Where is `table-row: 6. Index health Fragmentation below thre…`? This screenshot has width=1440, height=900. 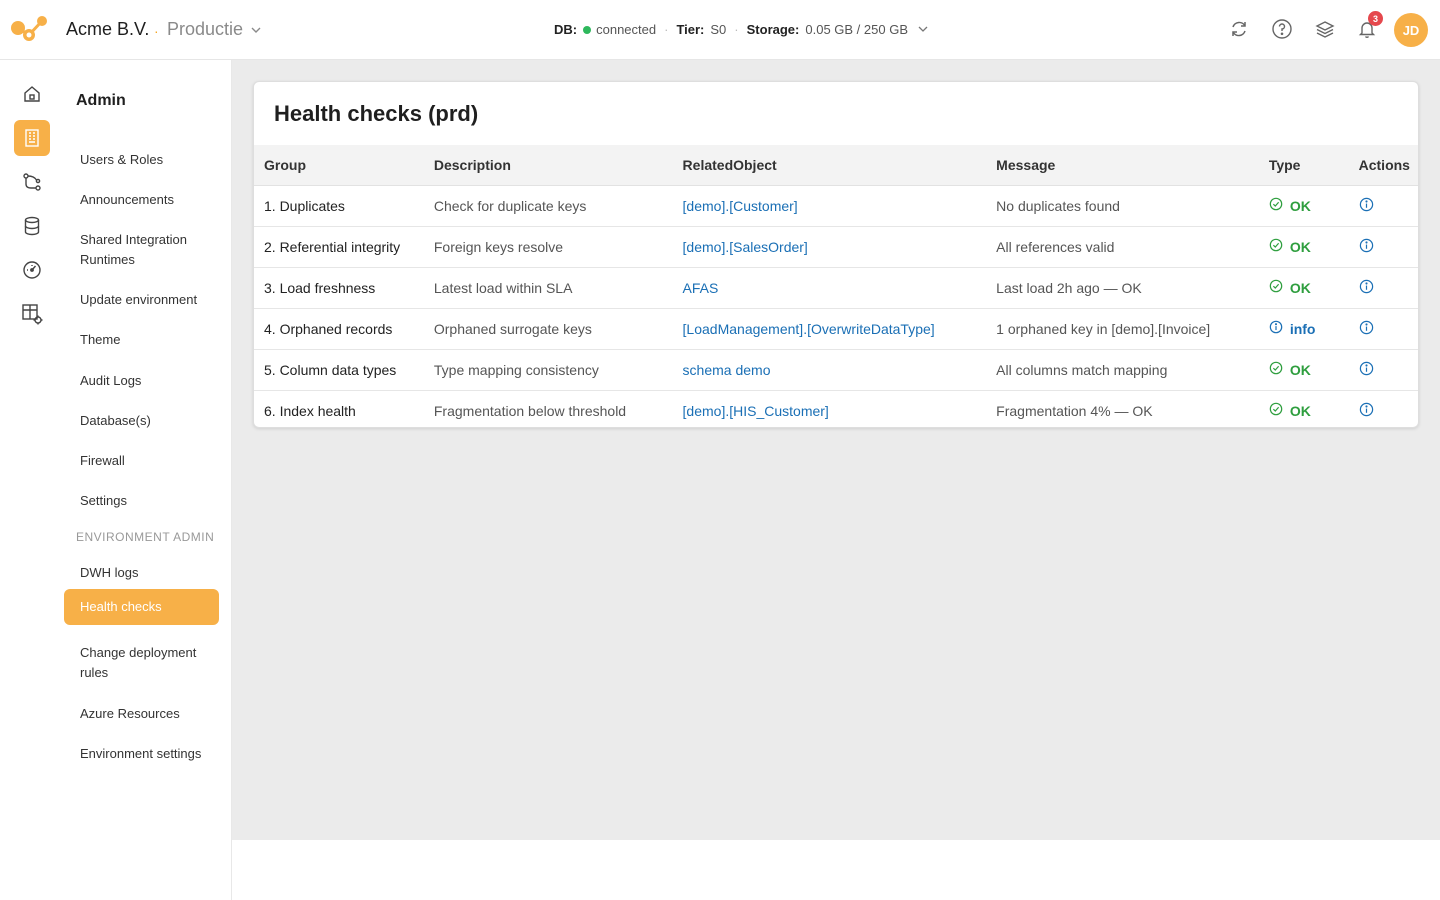 table-row: 6. Index health Fragmentation below thre… is located at coordinates (836, 408).